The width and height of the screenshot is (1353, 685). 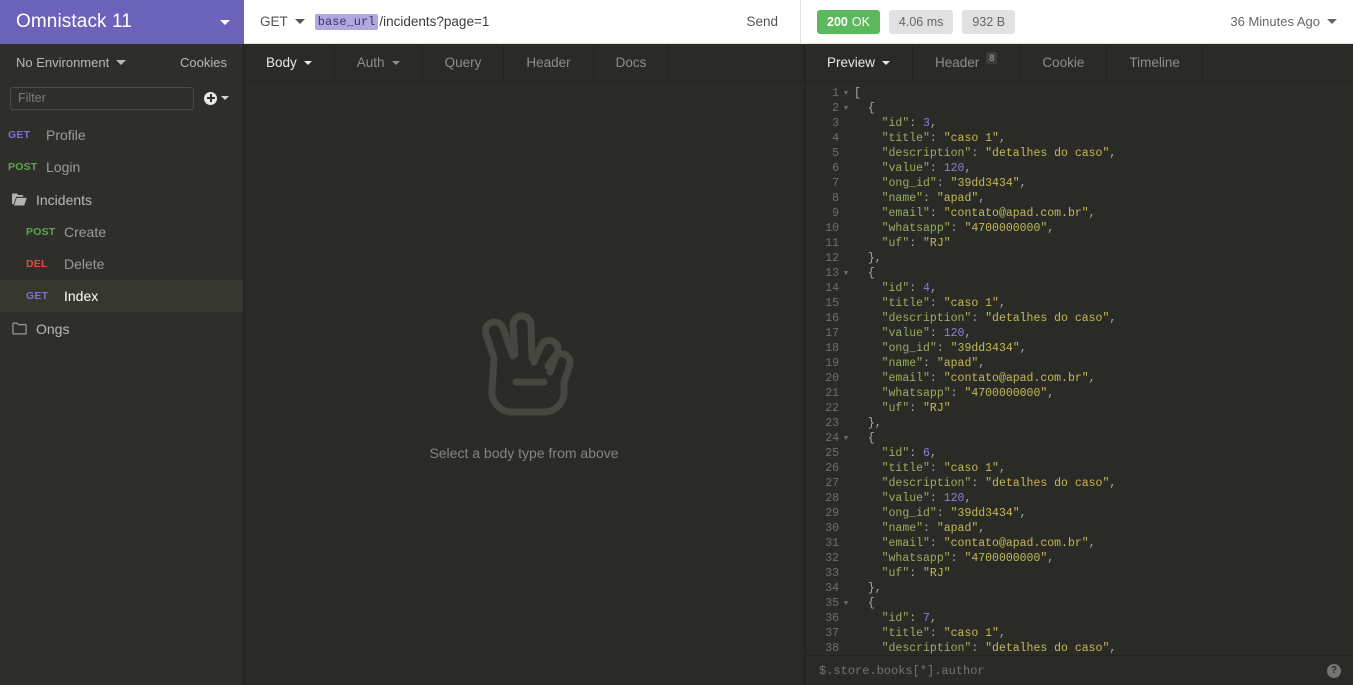 I want to click on environment-dropdown: No Environment, so click(x=71, y=62).